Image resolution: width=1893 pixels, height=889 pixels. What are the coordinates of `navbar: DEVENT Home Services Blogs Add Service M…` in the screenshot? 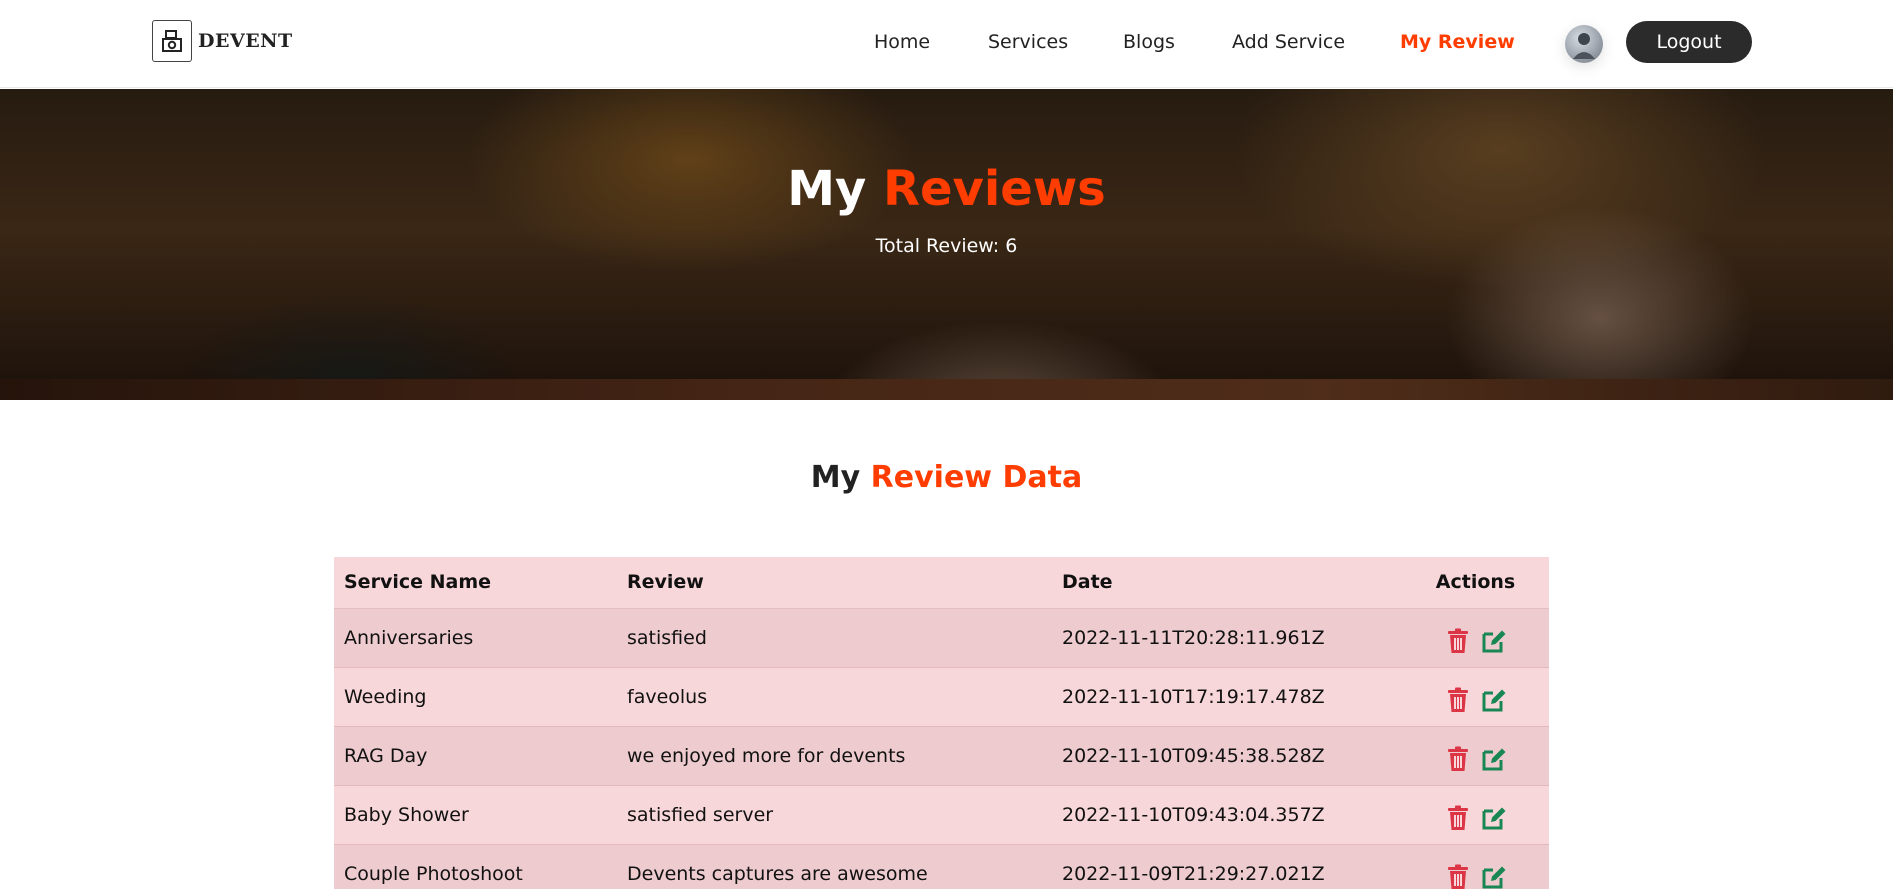 It's located at (946, 44).